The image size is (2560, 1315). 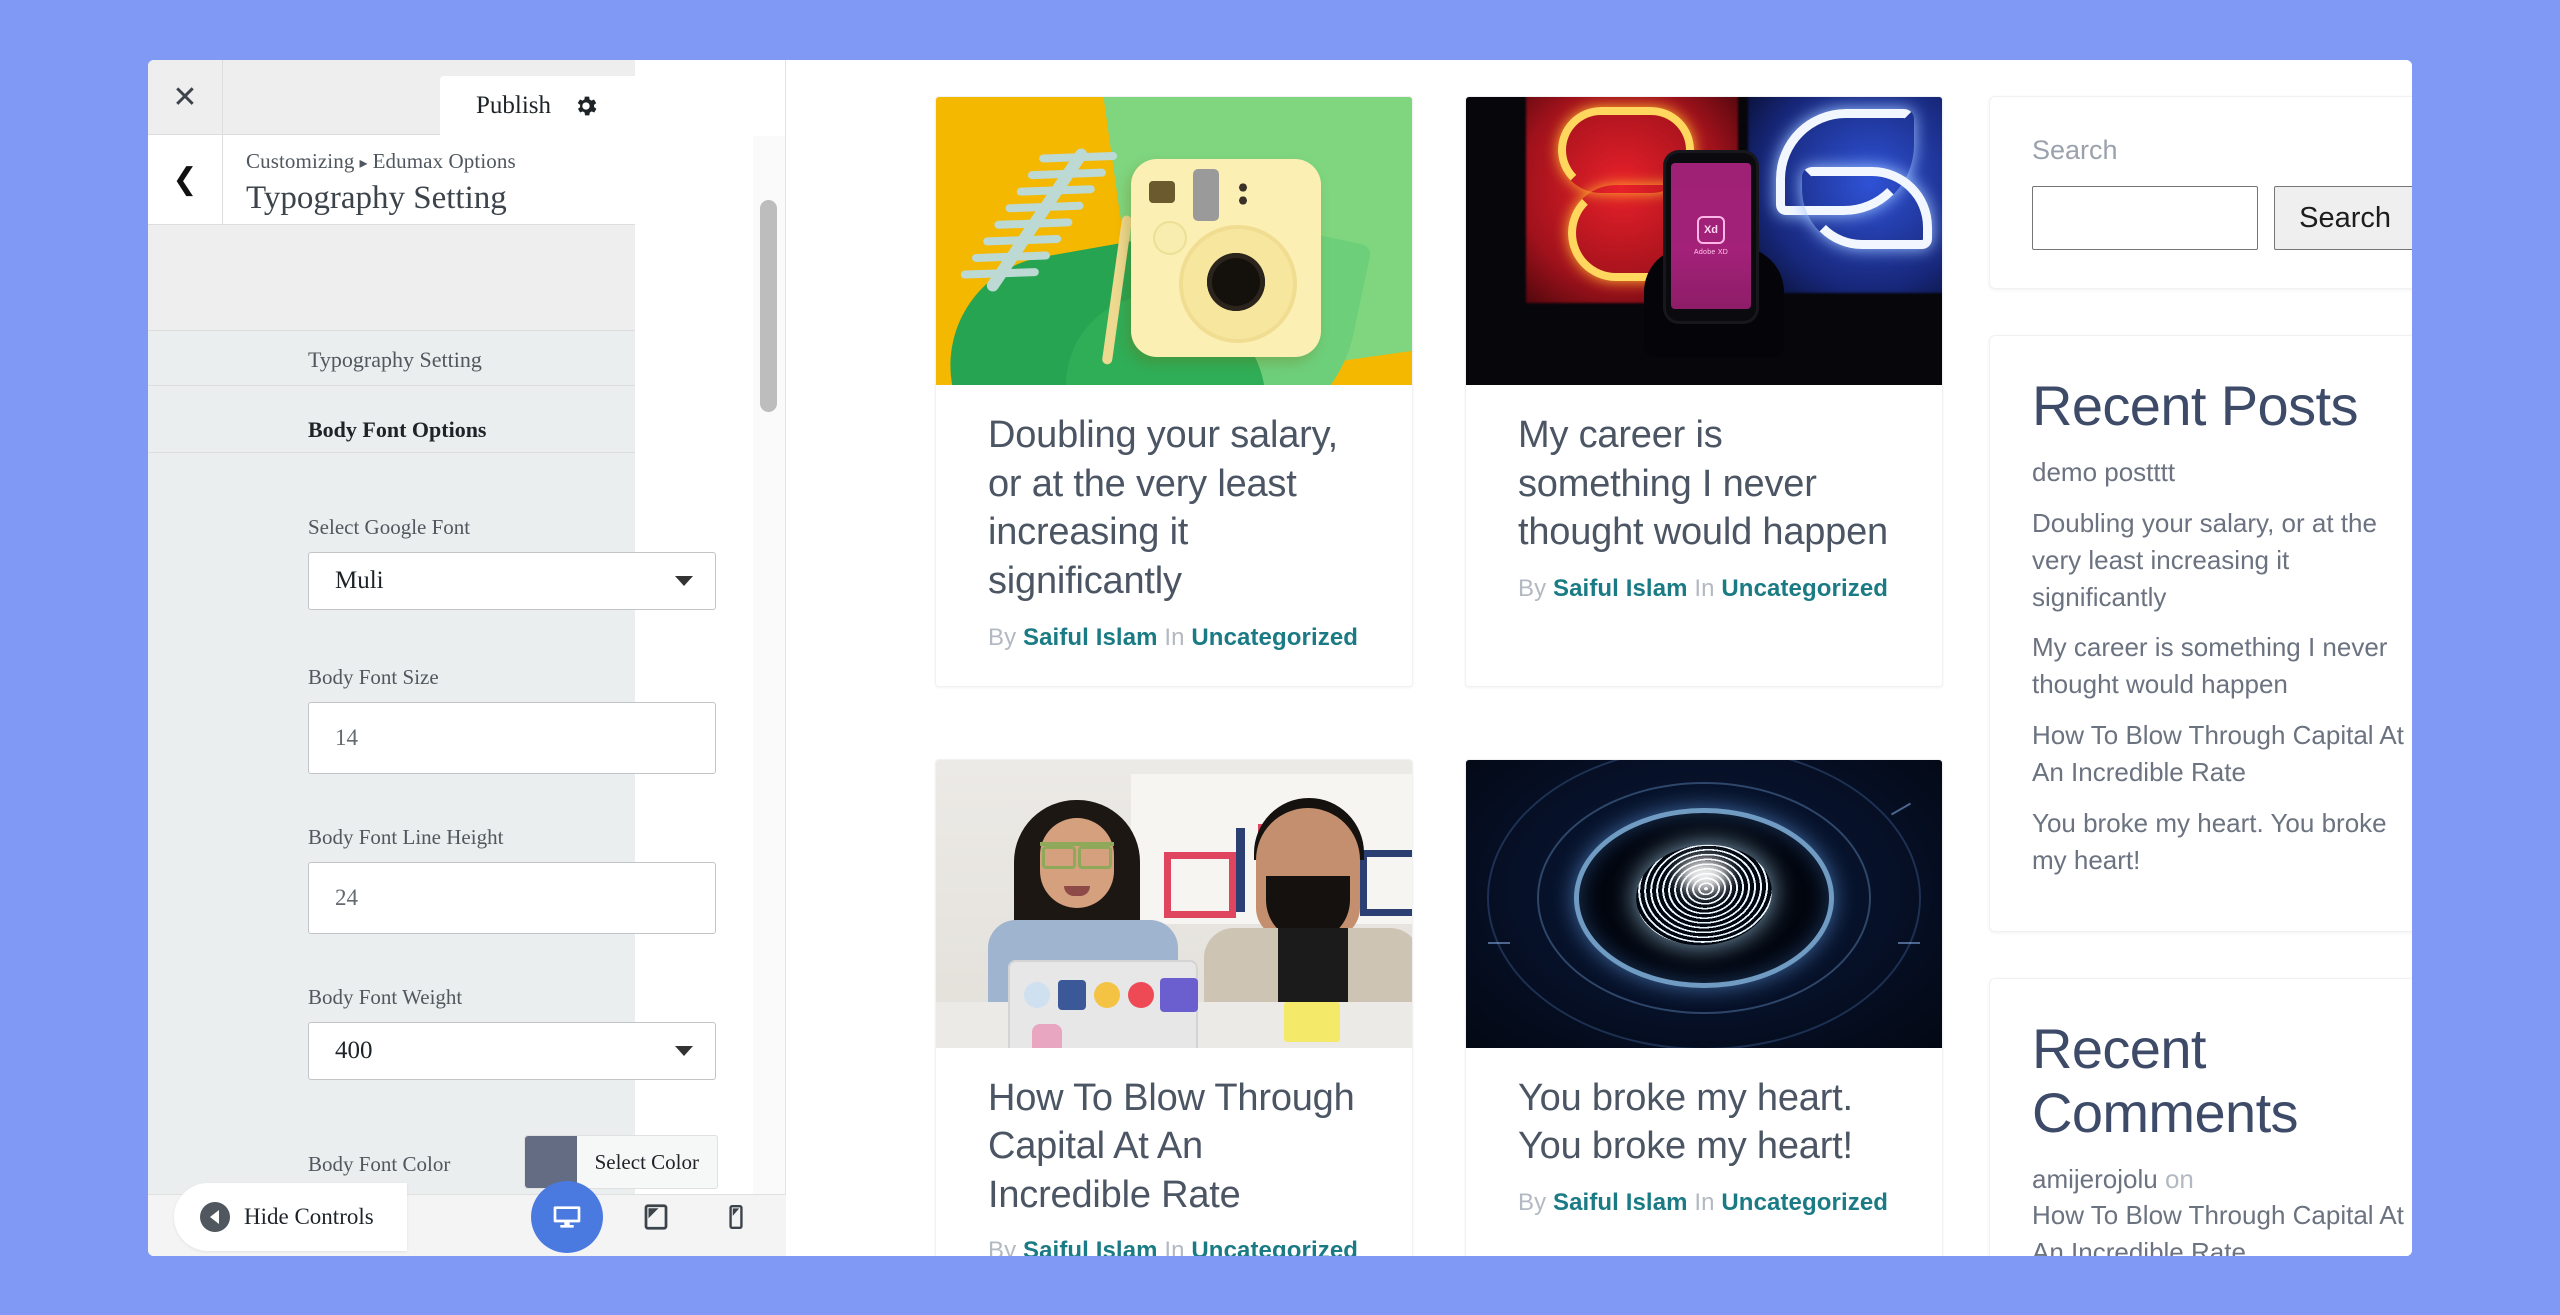 I want to click on search-button: Search, so click(x=2343, y=218).